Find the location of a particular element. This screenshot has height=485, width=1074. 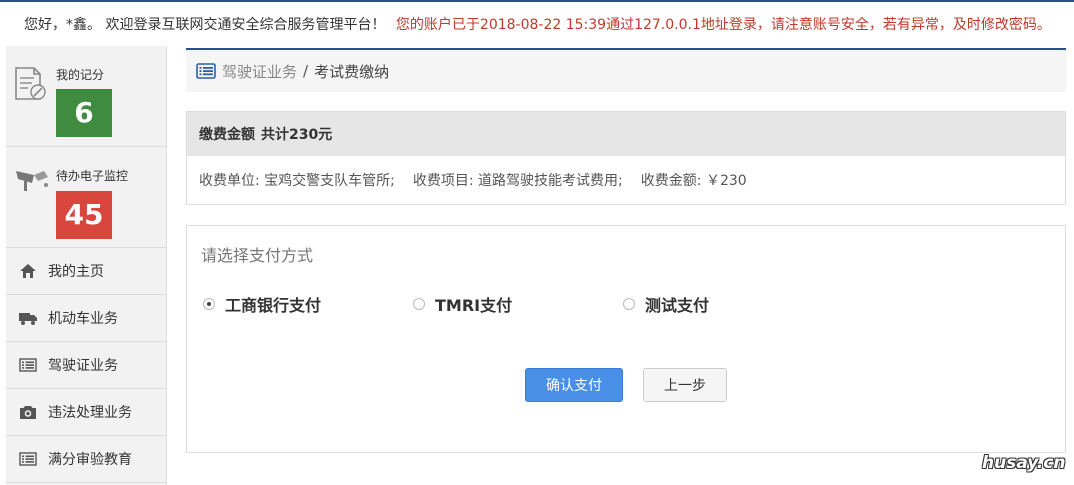

fee-title: 缴费金额 is located at coordinates (227, 135).